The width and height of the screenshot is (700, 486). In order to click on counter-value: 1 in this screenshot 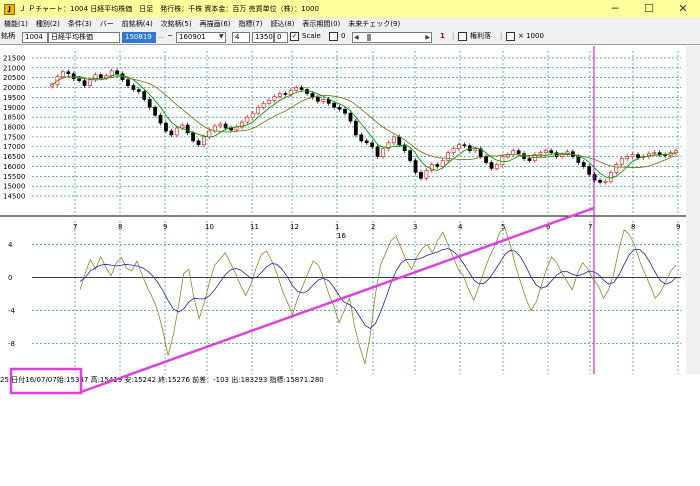, I will do `click(442, 36)`.